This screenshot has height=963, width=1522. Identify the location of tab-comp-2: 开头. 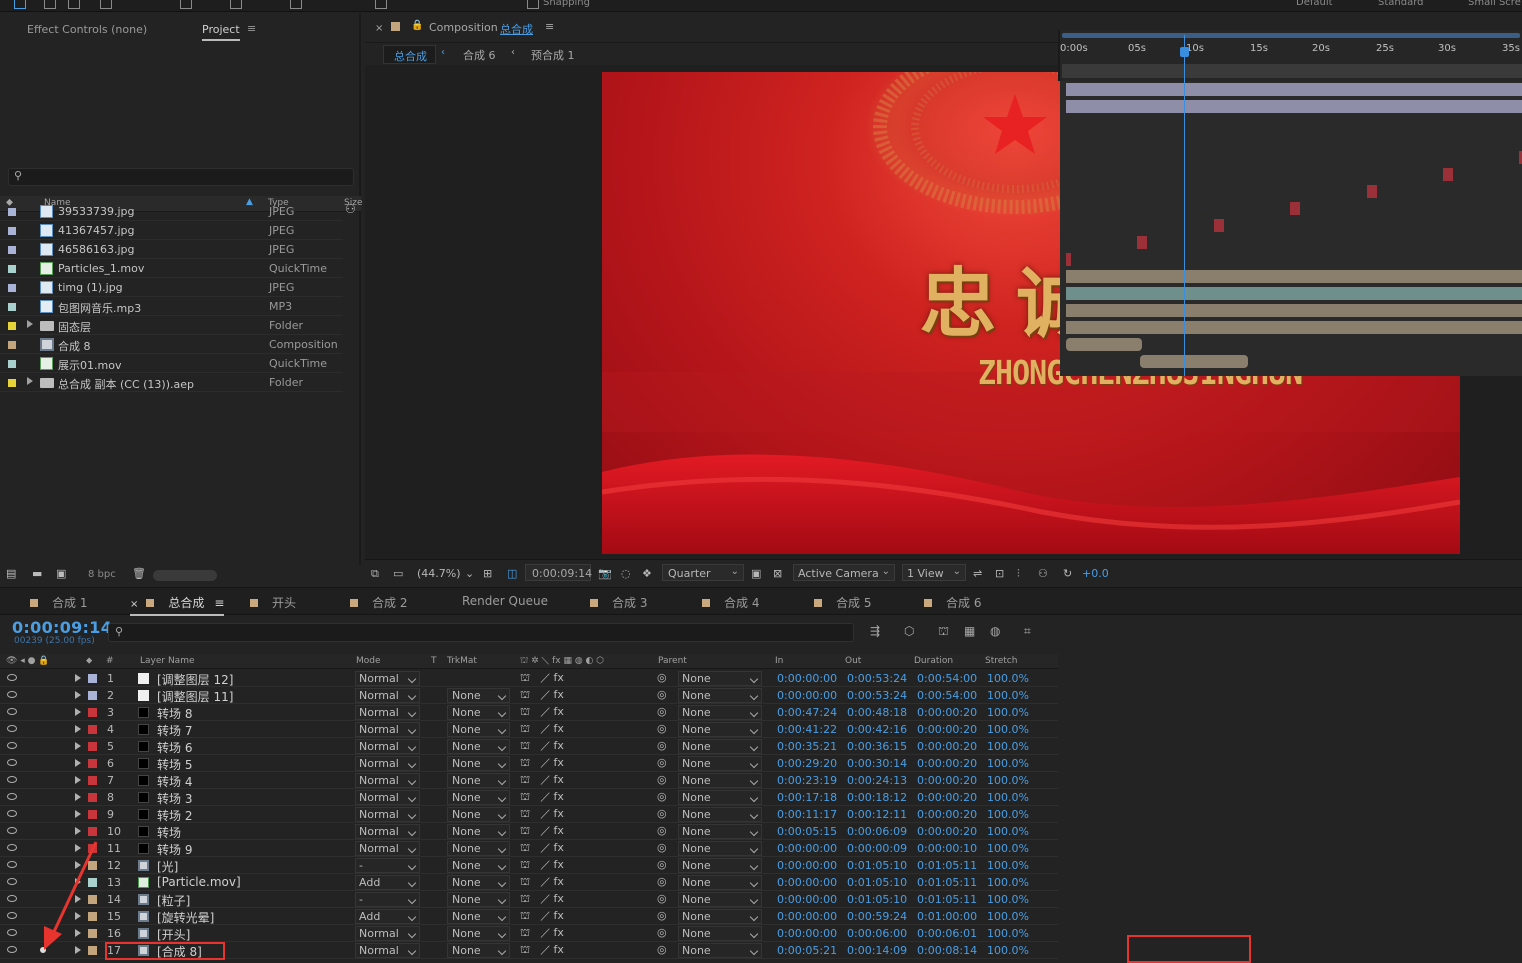
(273, 602).